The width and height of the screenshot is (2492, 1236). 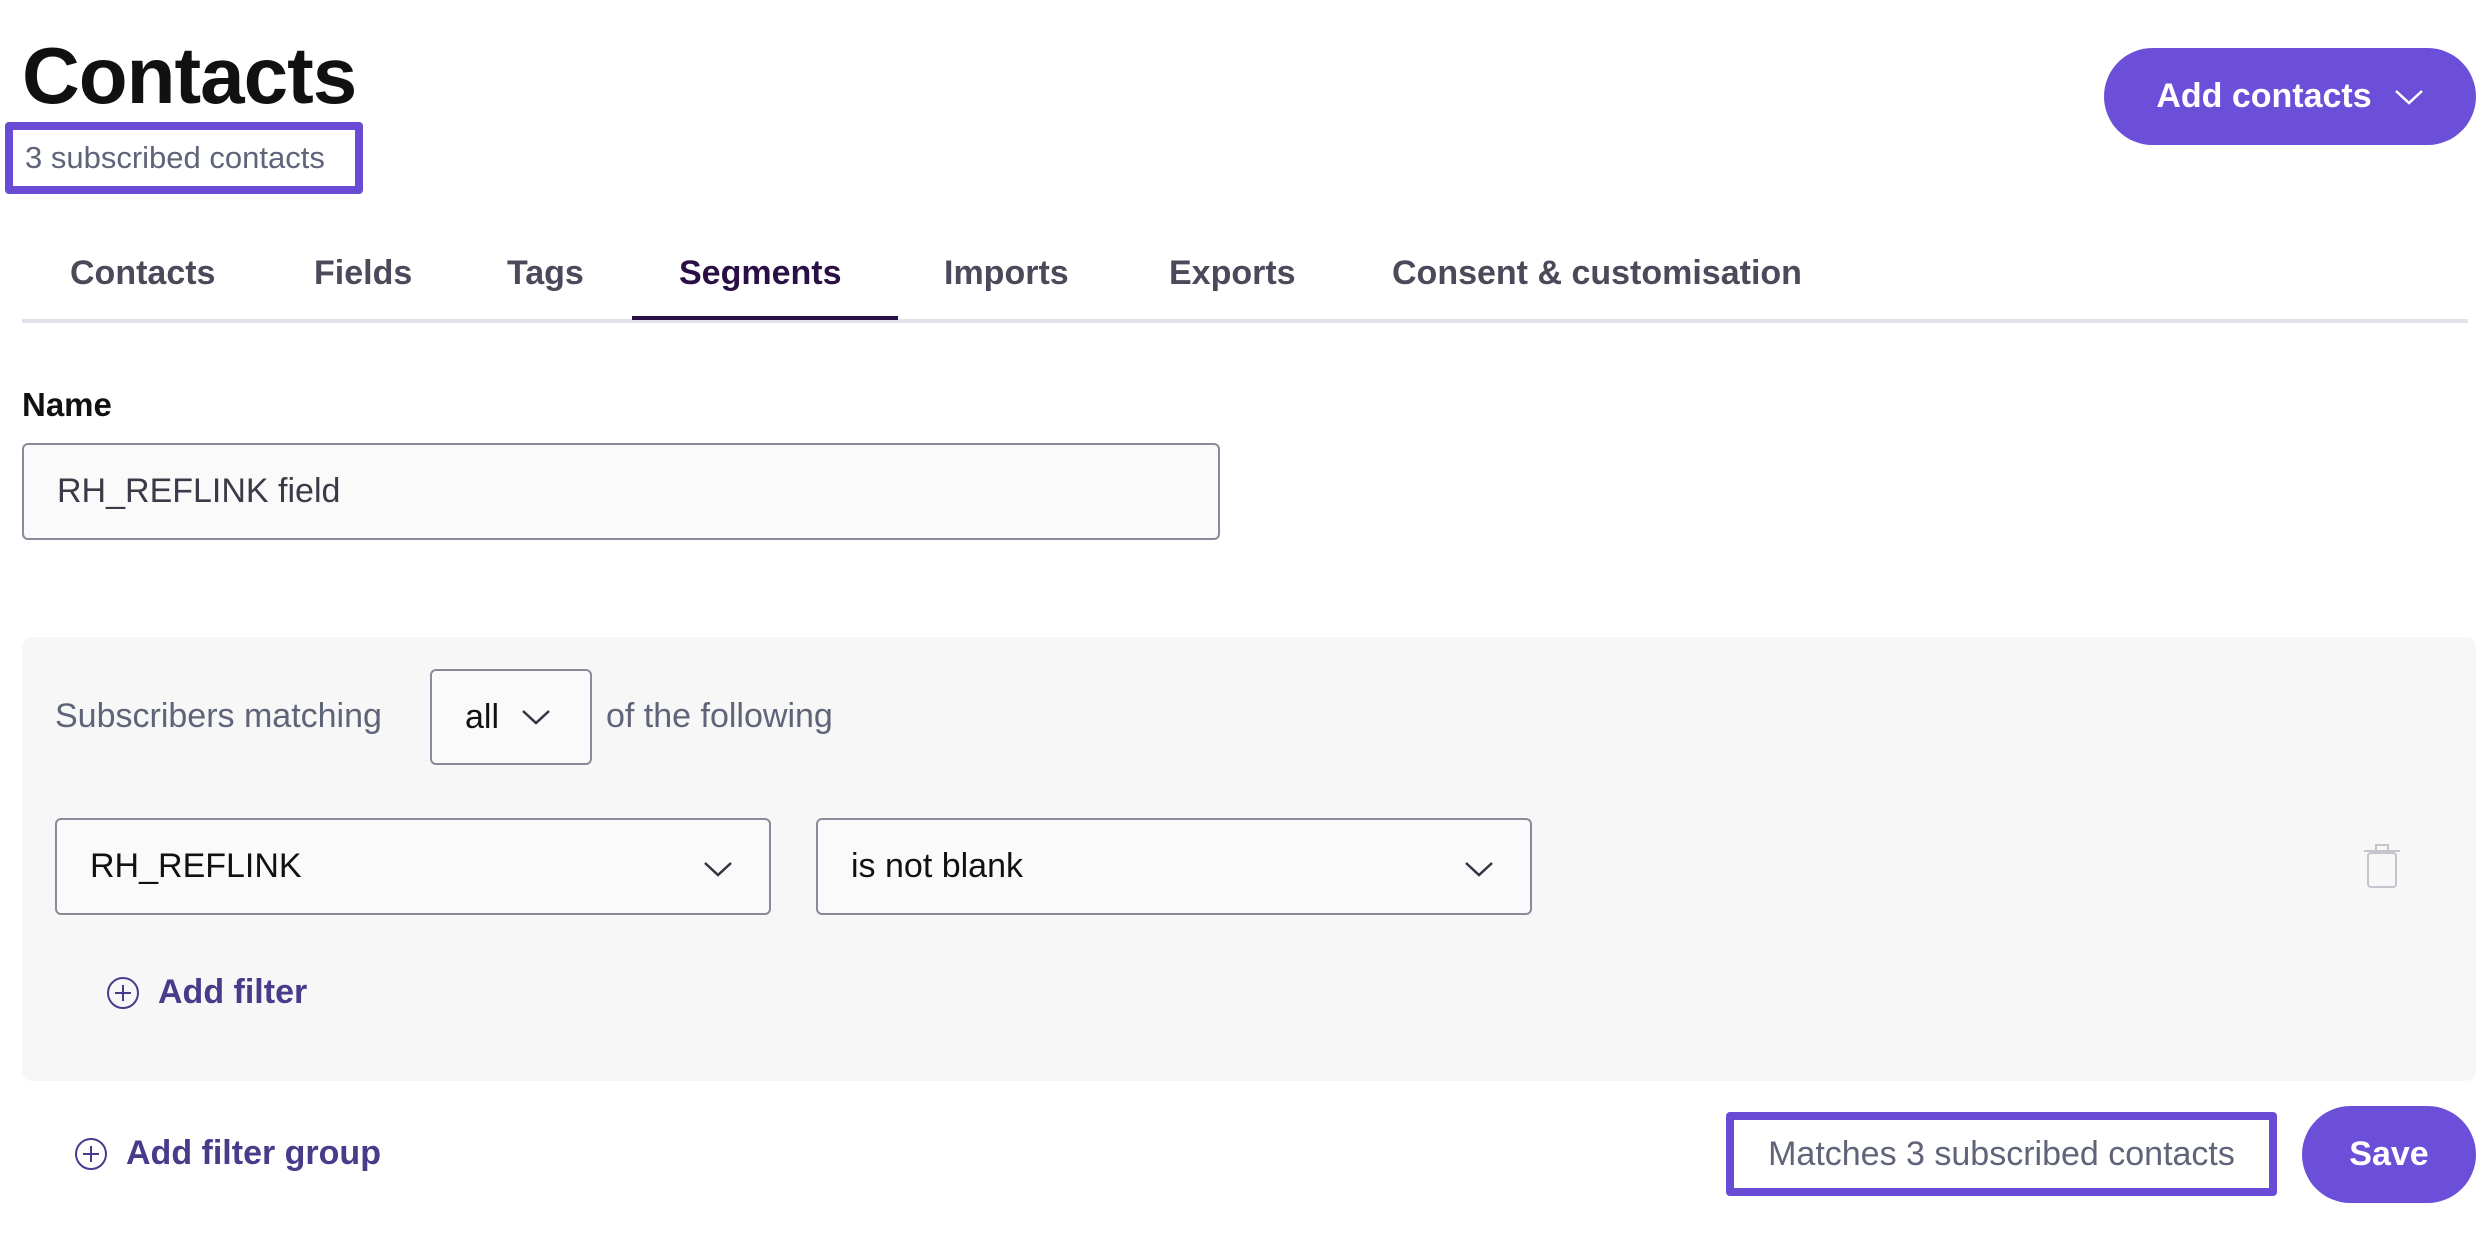 What do you see at coordinates (2382, 866) in the screenshot?
I see `trash-icon` at bounding box center [2382, 866].